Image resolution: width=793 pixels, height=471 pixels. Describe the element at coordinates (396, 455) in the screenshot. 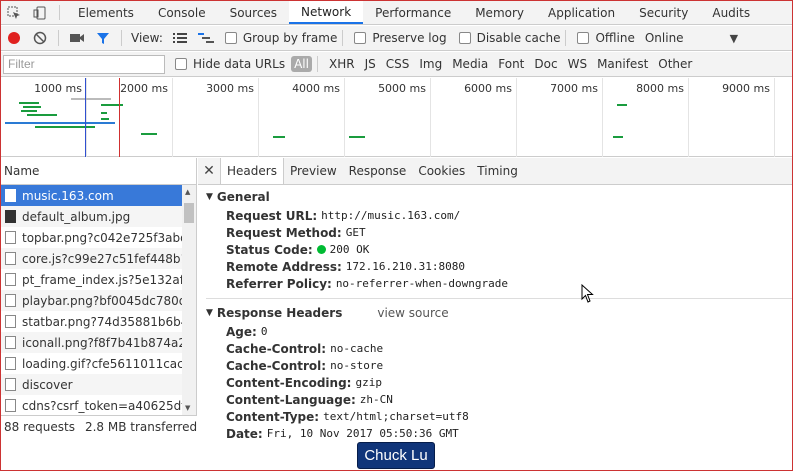

I see `chuck-lu-button: Chuck Lu` at that location.